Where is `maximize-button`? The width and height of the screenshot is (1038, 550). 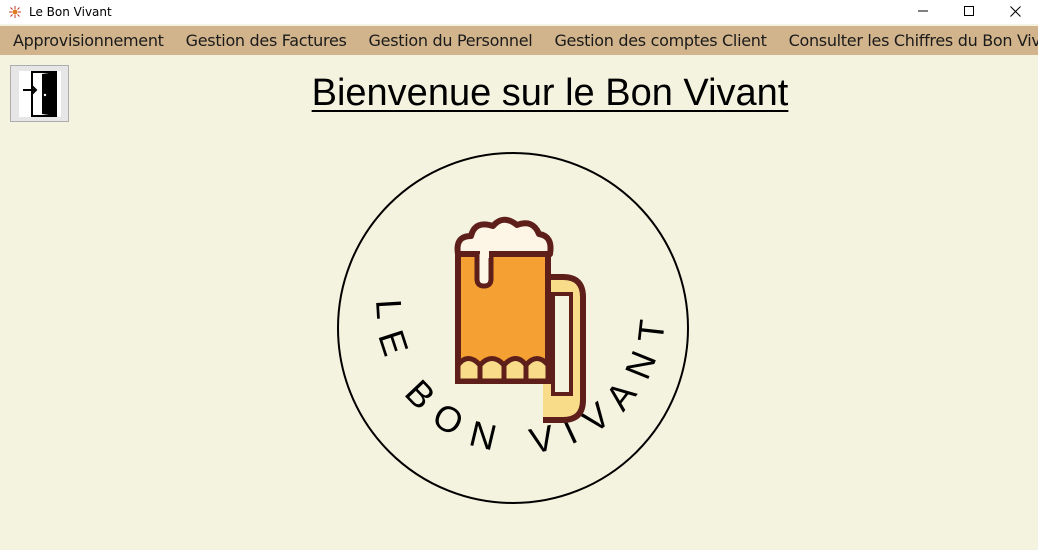
maximize-button is located at coordinates (969, 11).